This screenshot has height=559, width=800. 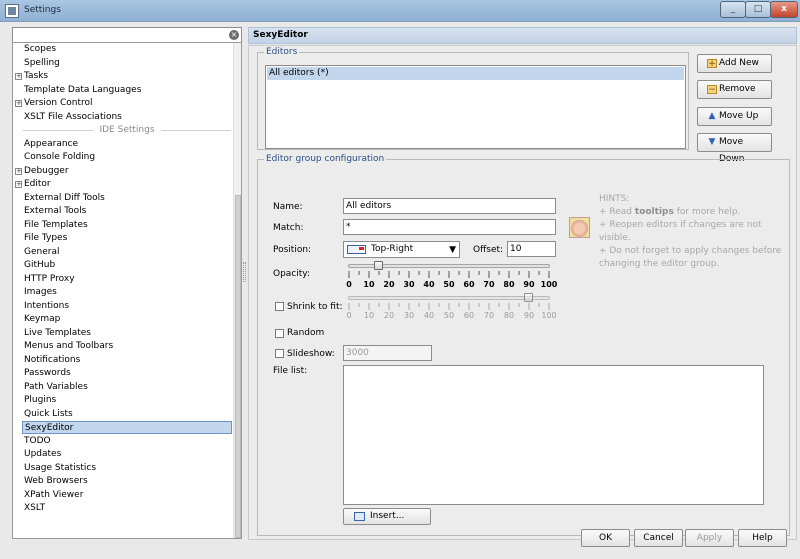 I want to click on tree-item-http-proxy: HTTP Proxy, so click(x=124, y=279).